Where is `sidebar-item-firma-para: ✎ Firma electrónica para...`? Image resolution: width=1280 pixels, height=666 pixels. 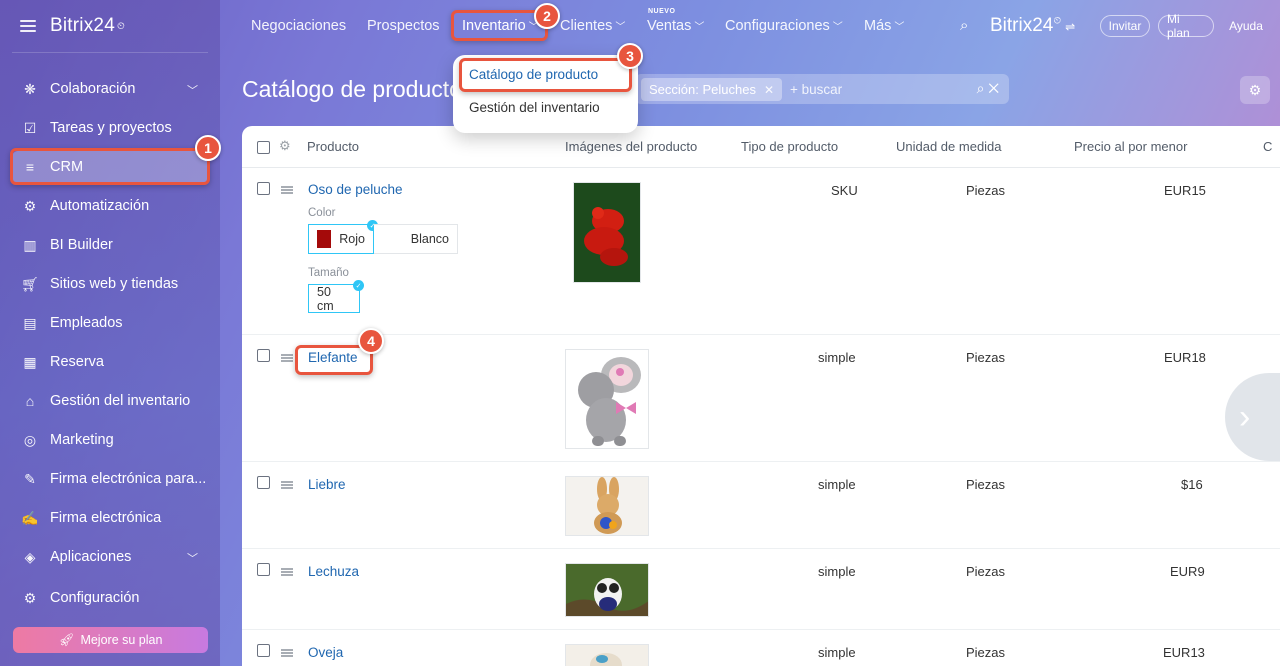
sidebar-item-firma-para: ✎ Firma electrónica para... is located at coordinates (110, 479).